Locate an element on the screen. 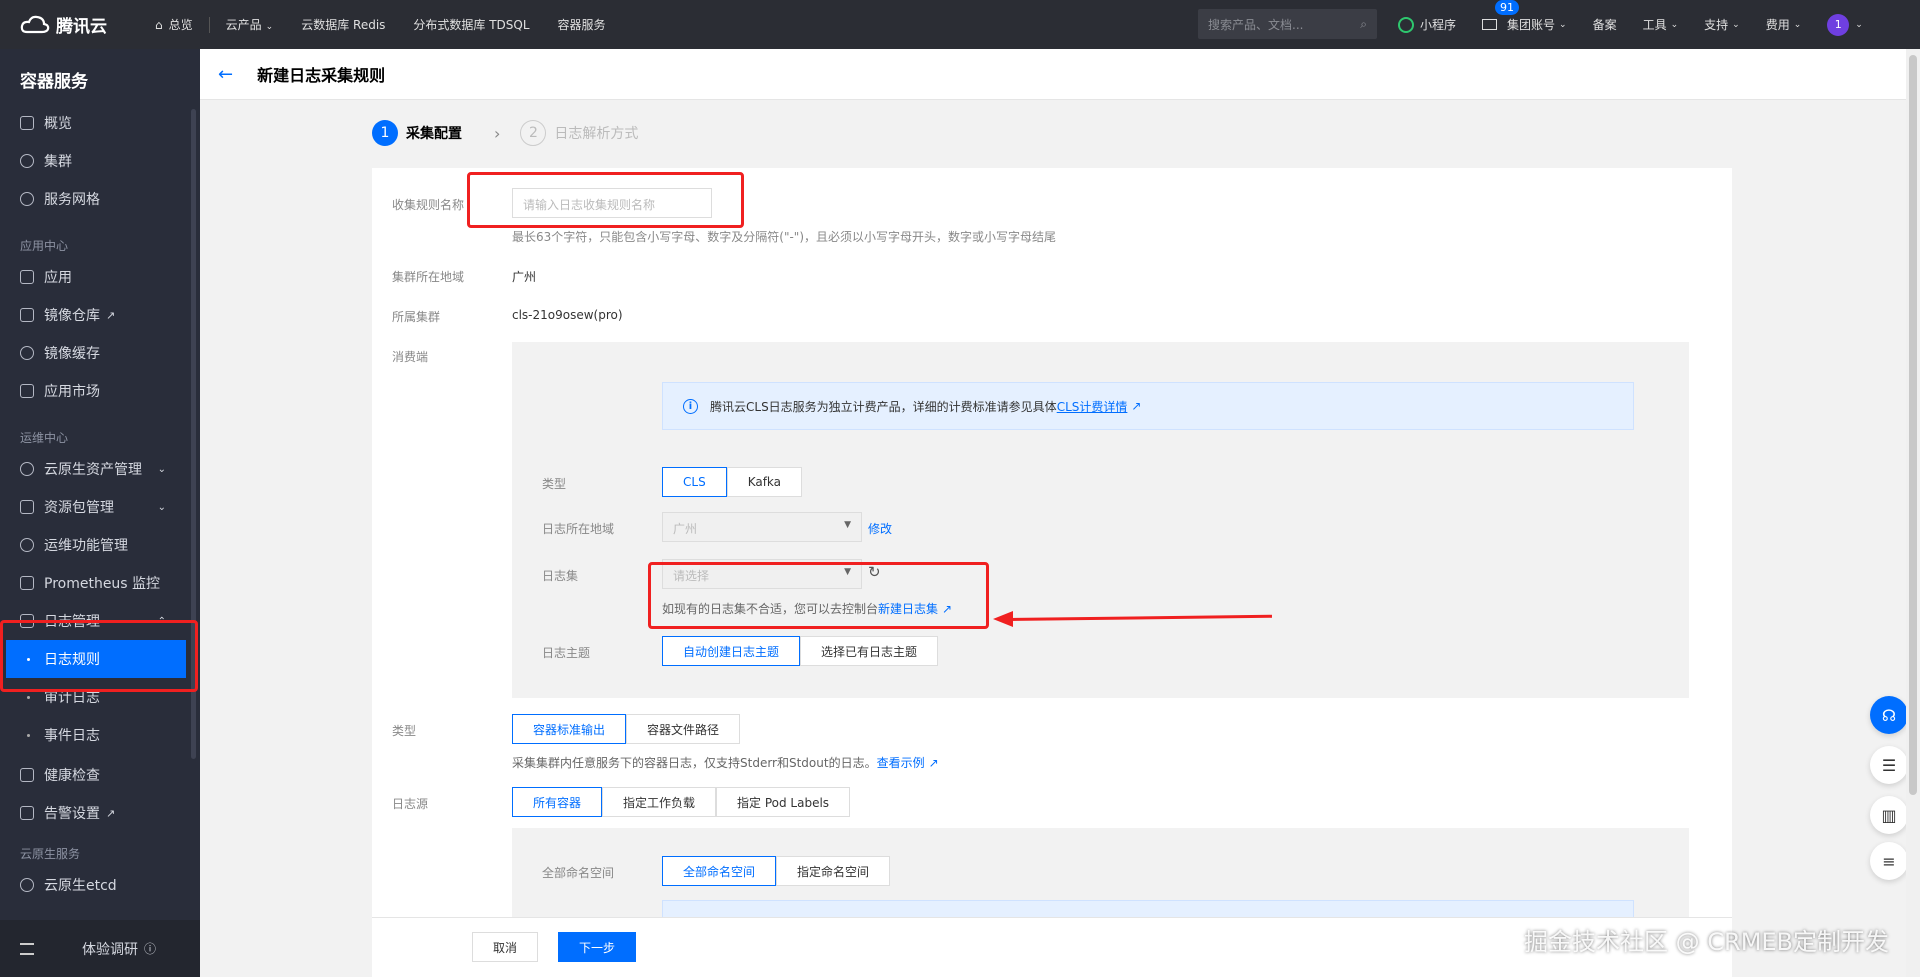 This screenshot has height=977, width=1920. tencent-cloud-logo: 腾讯云 is located at coordinates (77, 24).